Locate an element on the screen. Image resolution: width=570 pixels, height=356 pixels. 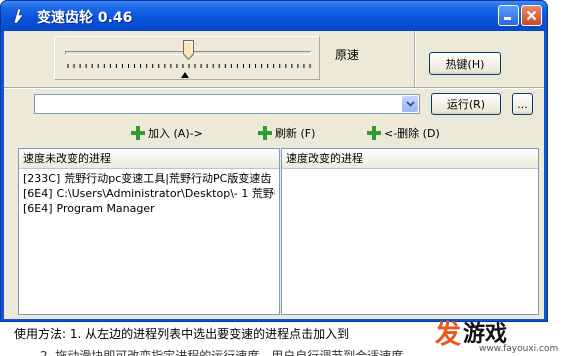
site-watermark: 发 游戏 www.fayouxi.com is located at coordinates (500, 332).